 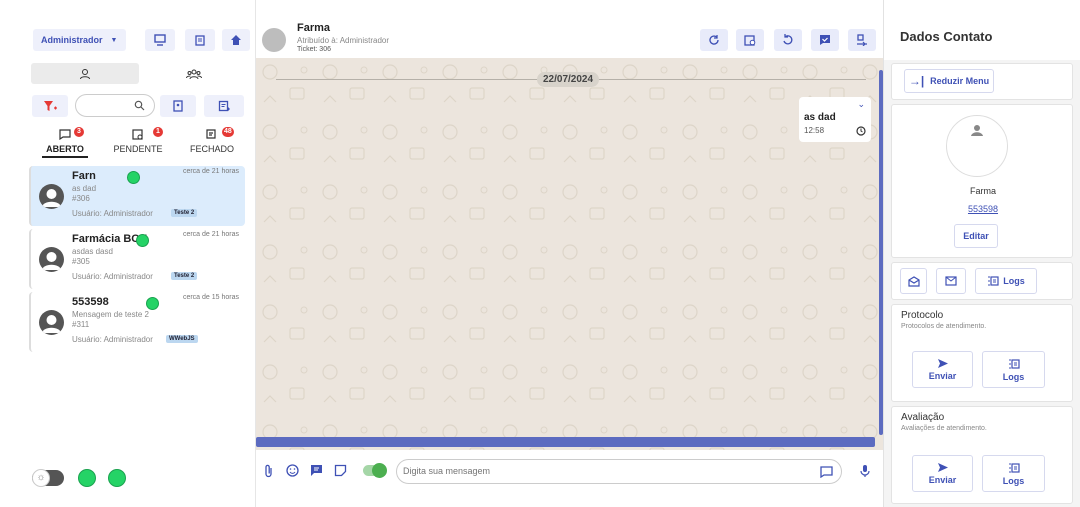 I want to click on tab-pendente-label: PENDENTE, so click(x=138, y=149).